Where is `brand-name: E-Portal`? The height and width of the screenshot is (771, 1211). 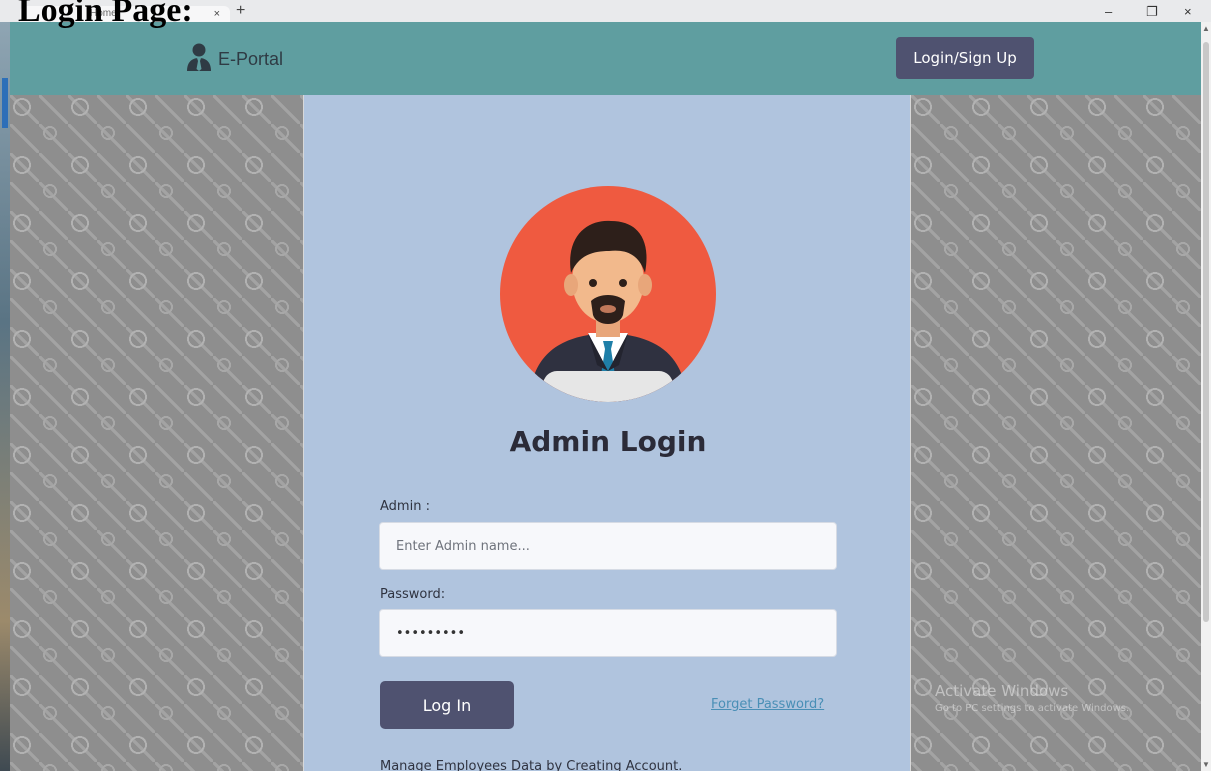
brand-name: E-Portal is located at coordinates (251, 58).